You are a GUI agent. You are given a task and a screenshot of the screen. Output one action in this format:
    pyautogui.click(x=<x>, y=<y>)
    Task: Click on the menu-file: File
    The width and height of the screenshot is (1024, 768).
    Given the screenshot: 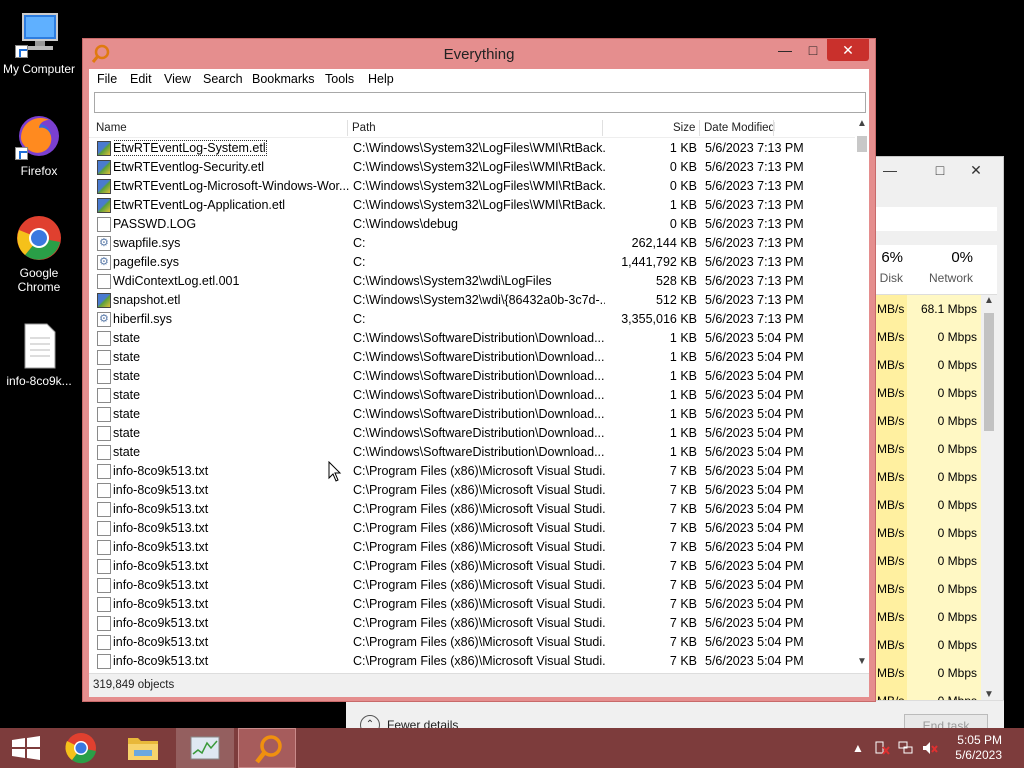 What is the action you would take?
    pyautogui.click(x=107, y=79)
    